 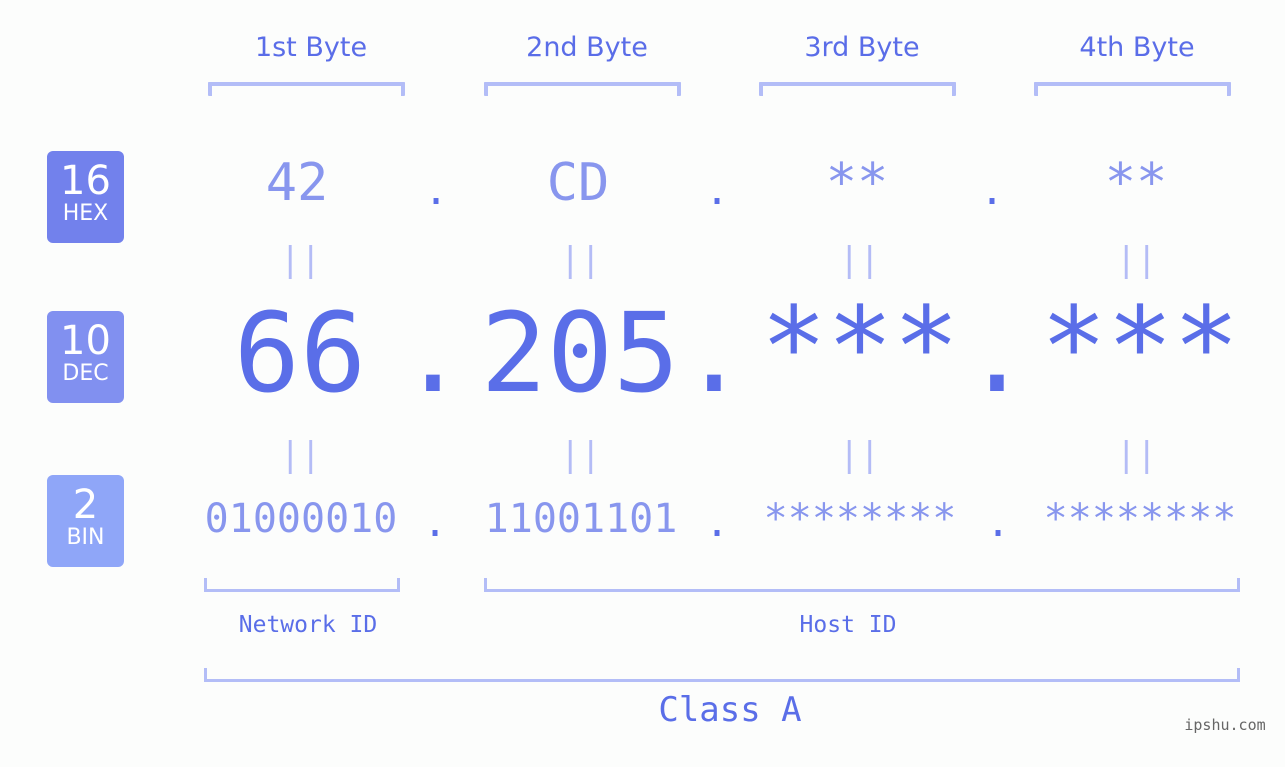 What do you see at coordinates (580, 260) in the screenshot?
I see `equals-hex-dec-2: ||` at bounding box center [580, 260].